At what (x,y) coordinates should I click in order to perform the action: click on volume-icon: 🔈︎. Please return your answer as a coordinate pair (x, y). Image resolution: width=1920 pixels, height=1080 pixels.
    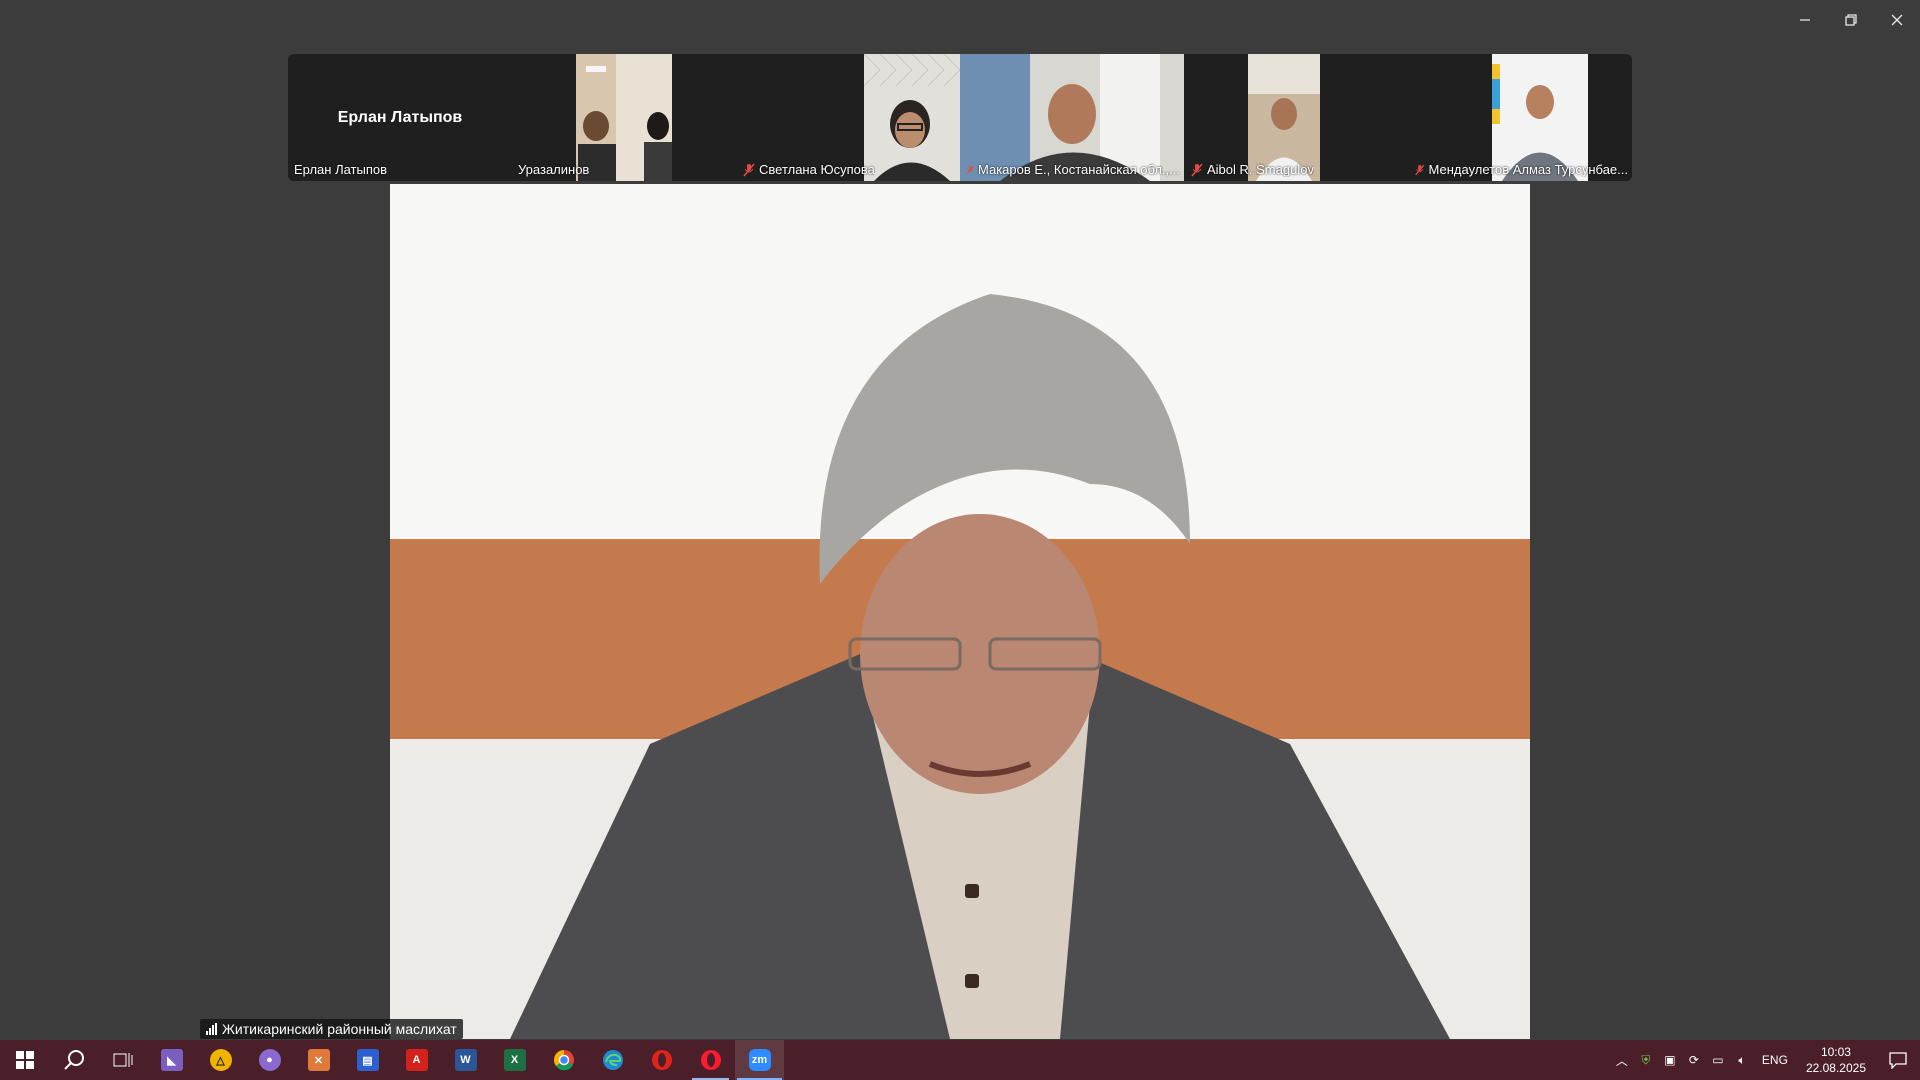
    Looking at the image, I should click on (1742, 1059).